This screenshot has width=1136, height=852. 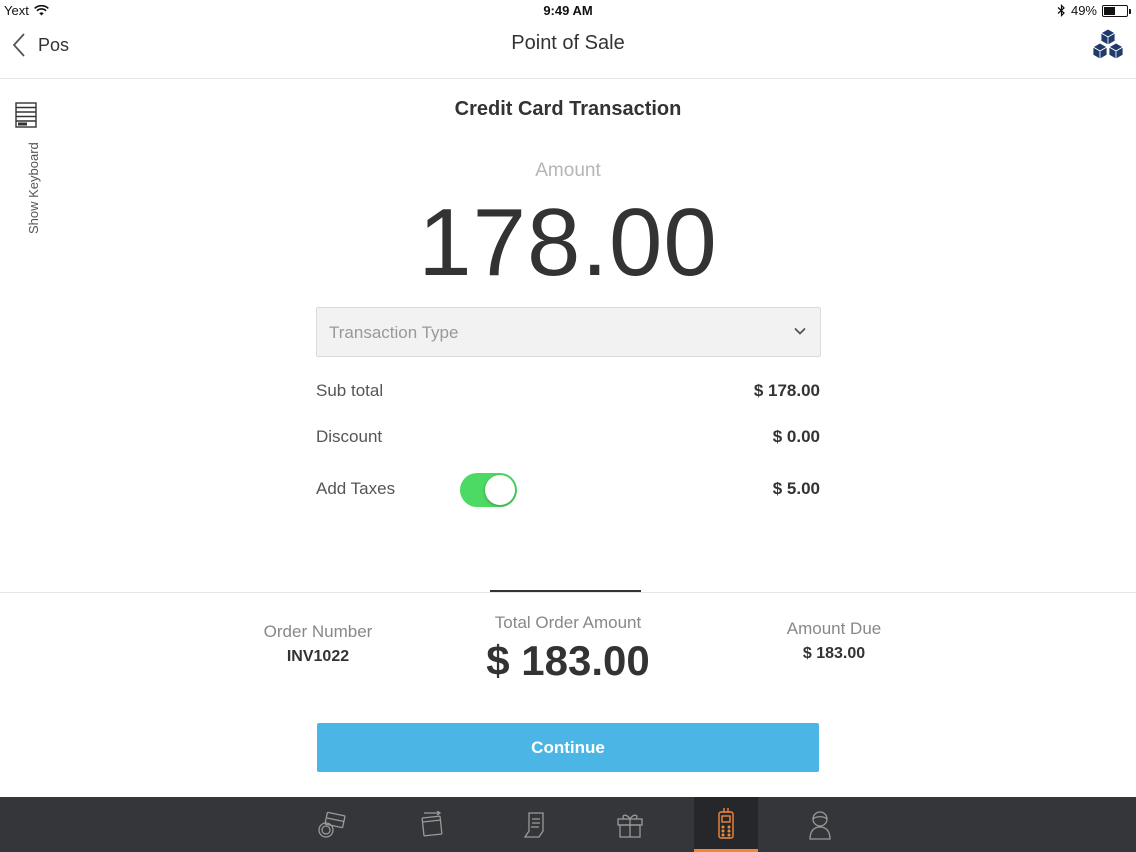 What do you see at coordinates (18, 45) in the screenshot?
I see `chevron-left-icon` at bounding box center [18, 45].